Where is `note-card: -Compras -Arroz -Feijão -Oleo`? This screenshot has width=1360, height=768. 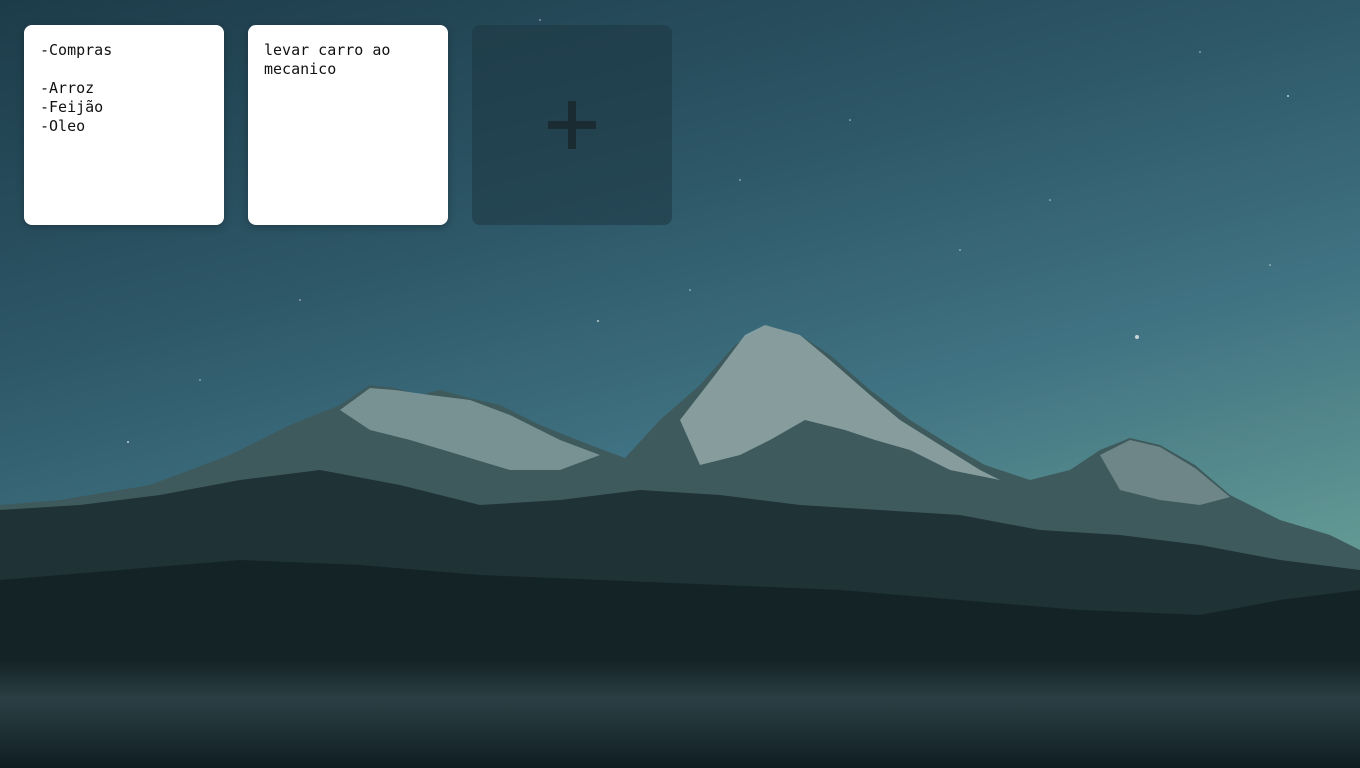 note-card: -Compras -Arroz -Feijão -Oleo is located at coordinates (124, 125).